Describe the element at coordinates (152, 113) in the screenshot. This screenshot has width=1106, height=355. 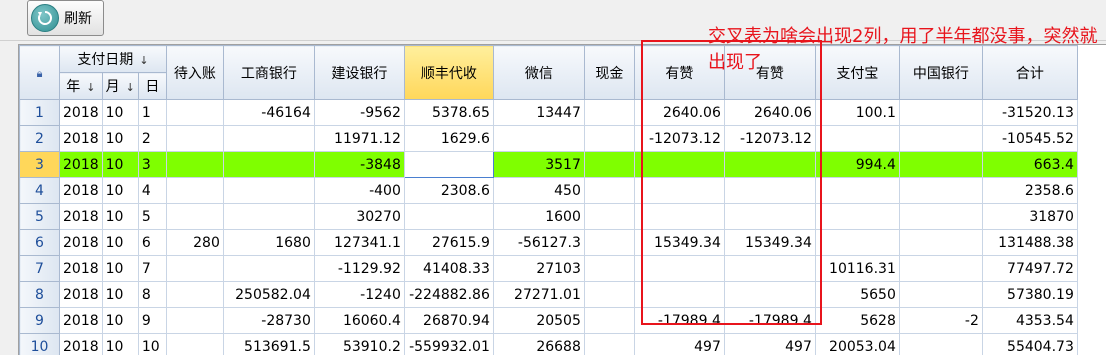
I see `cell-day: 1` at that location.